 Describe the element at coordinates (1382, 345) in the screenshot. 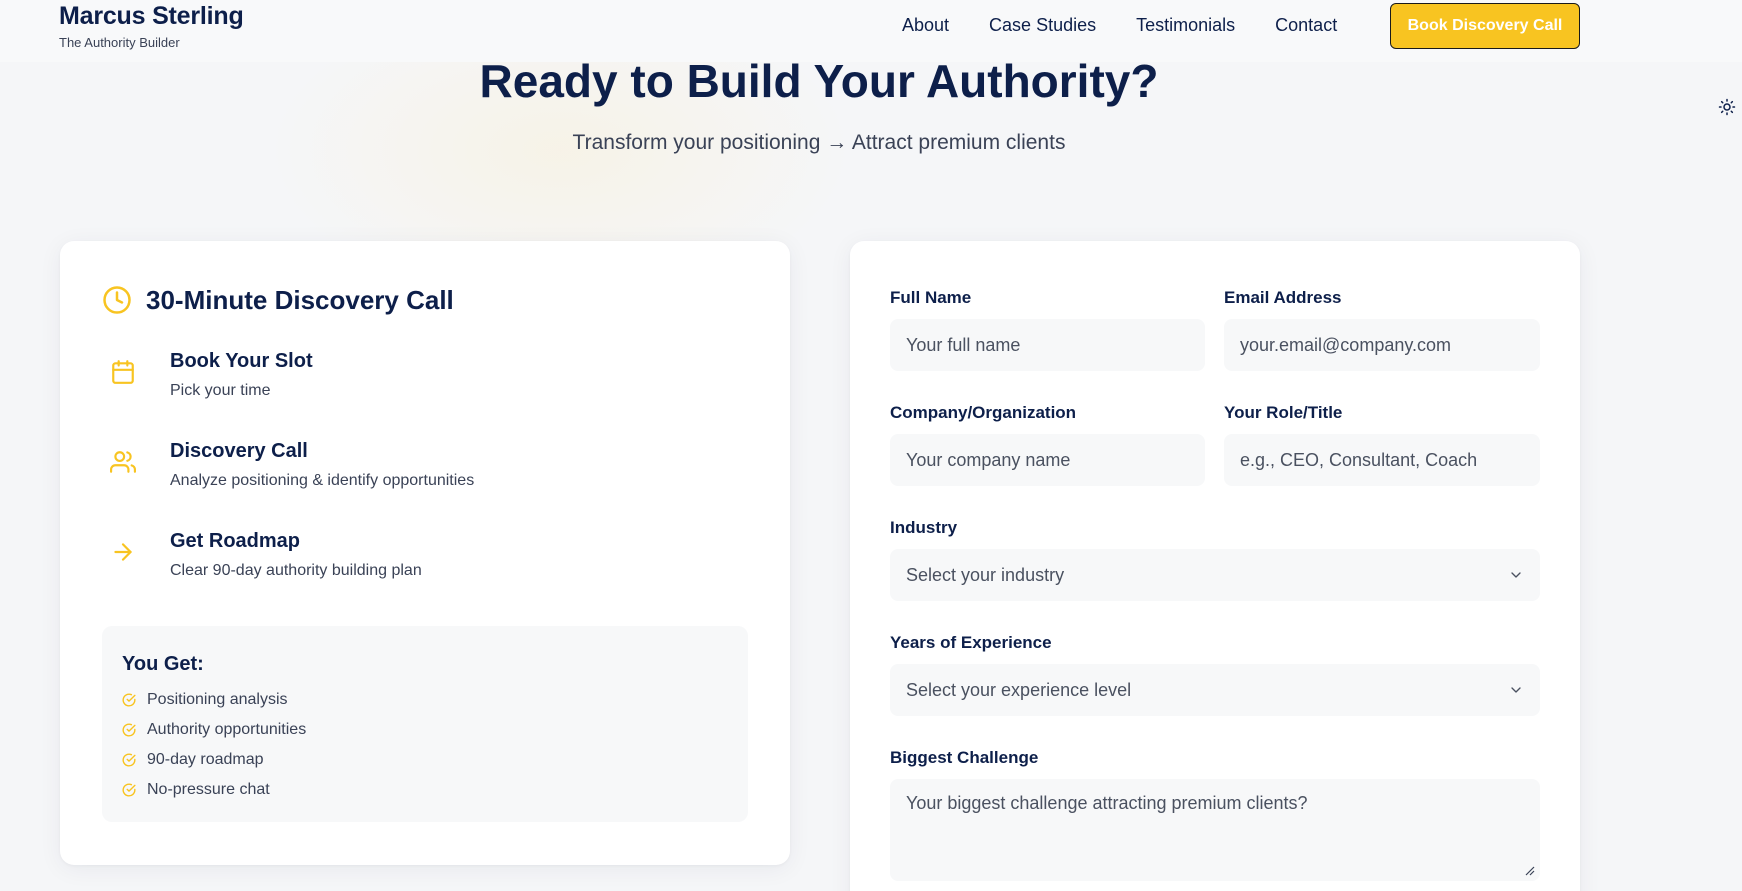

I see `email-input` at that location.